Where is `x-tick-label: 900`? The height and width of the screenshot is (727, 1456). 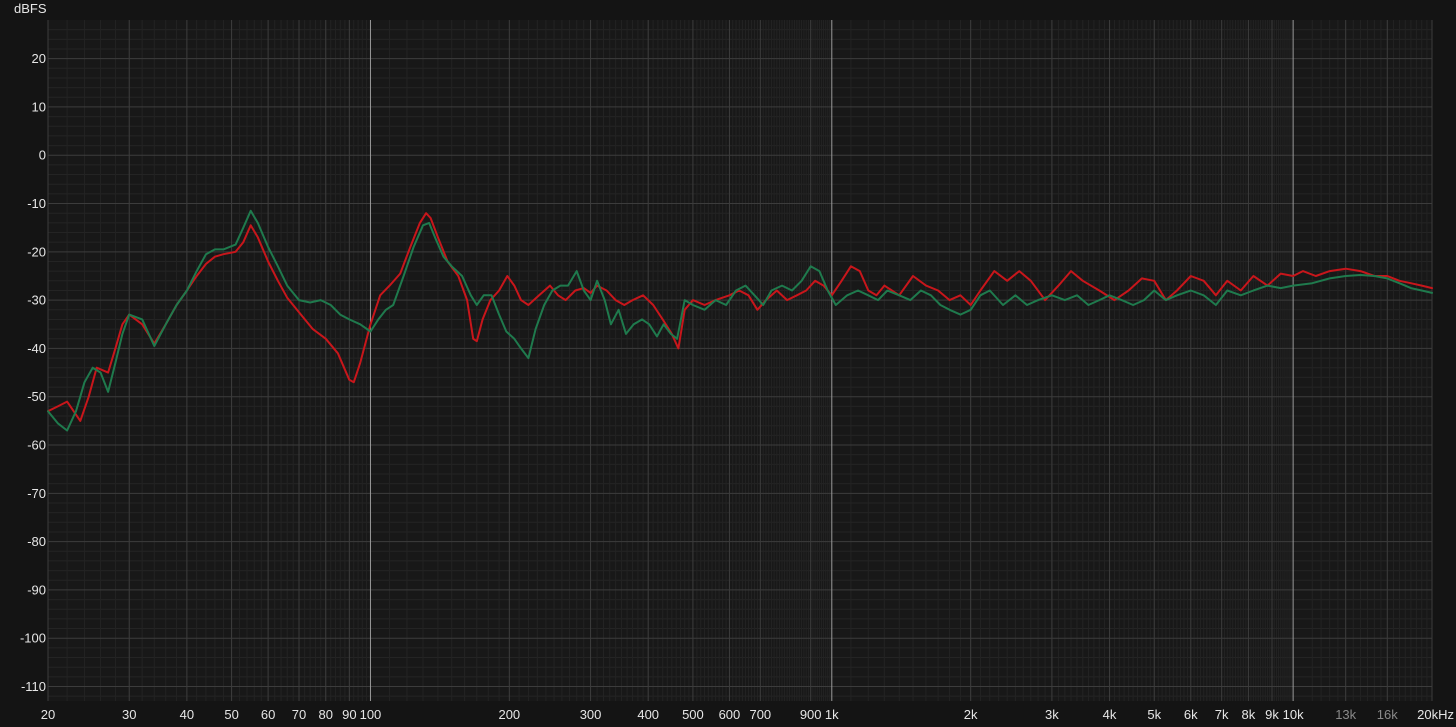
x-tick-label: 900 is located at coordinates (811, 714).